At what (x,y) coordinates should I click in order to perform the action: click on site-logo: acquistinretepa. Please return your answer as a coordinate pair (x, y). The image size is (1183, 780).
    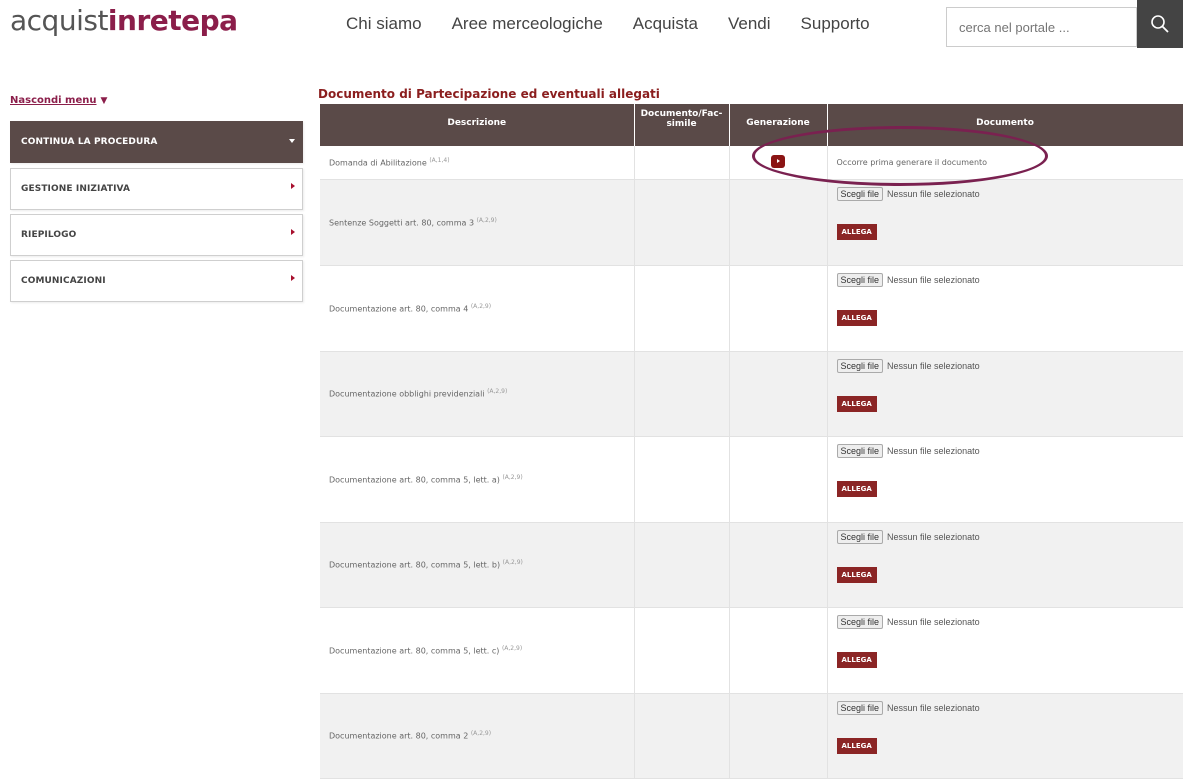
    Looking at the image, I should click on (124, 20).